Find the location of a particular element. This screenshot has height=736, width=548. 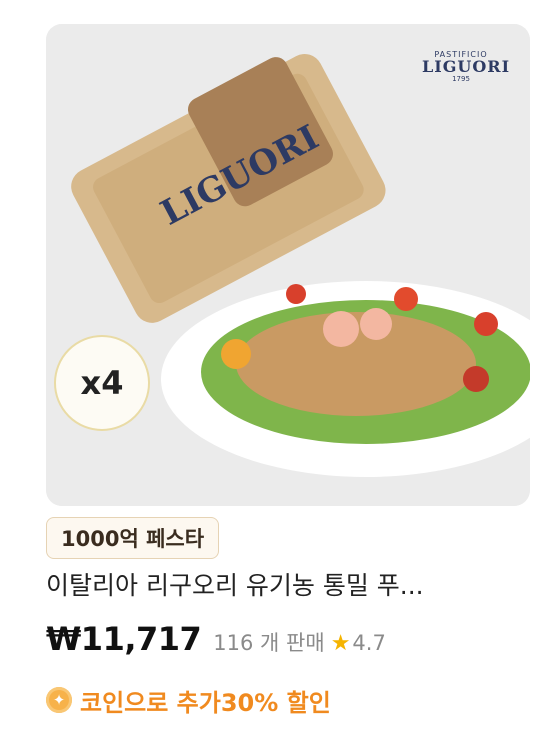

promo-tag: 1000억 페스타 is located at coordinates (133, 538).